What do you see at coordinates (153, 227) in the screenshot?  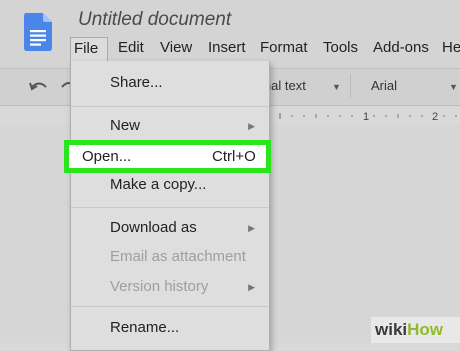 I see `download-as-label: Download as` at bounding box center [153, 227].